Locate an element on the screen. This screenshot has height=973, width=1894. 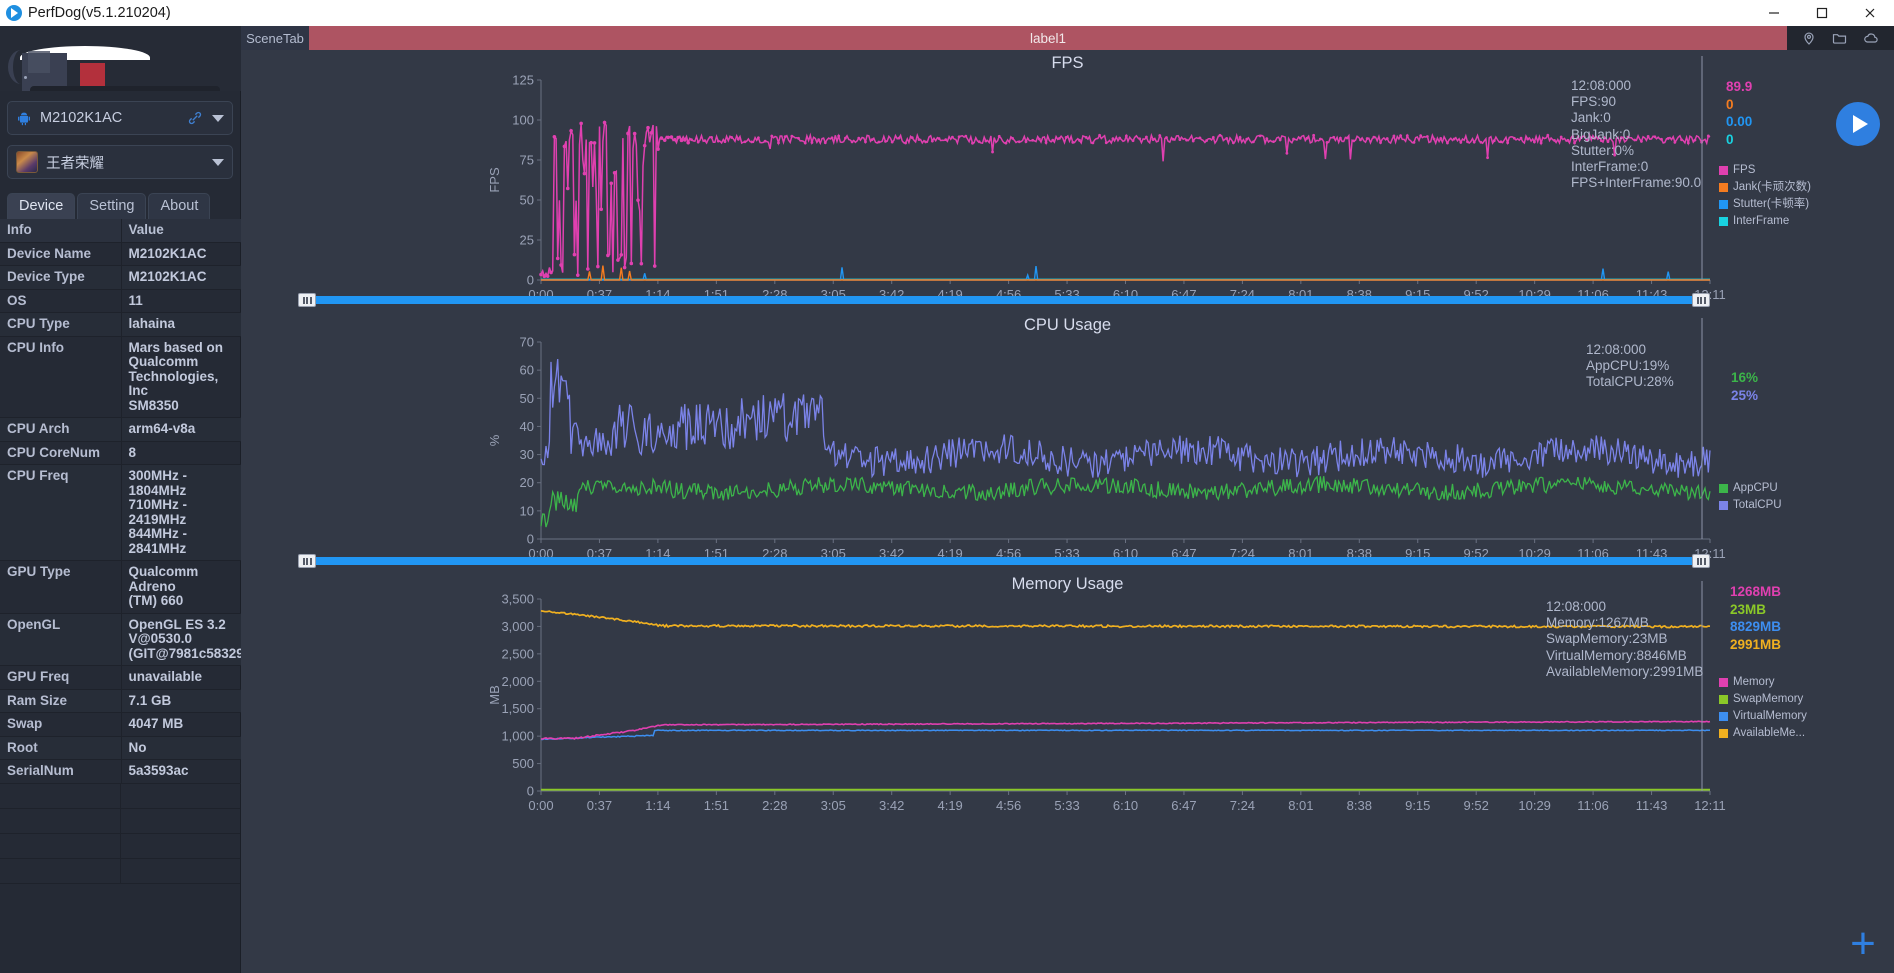
cloud-upload-icon is located at coordinates (1871, 38).